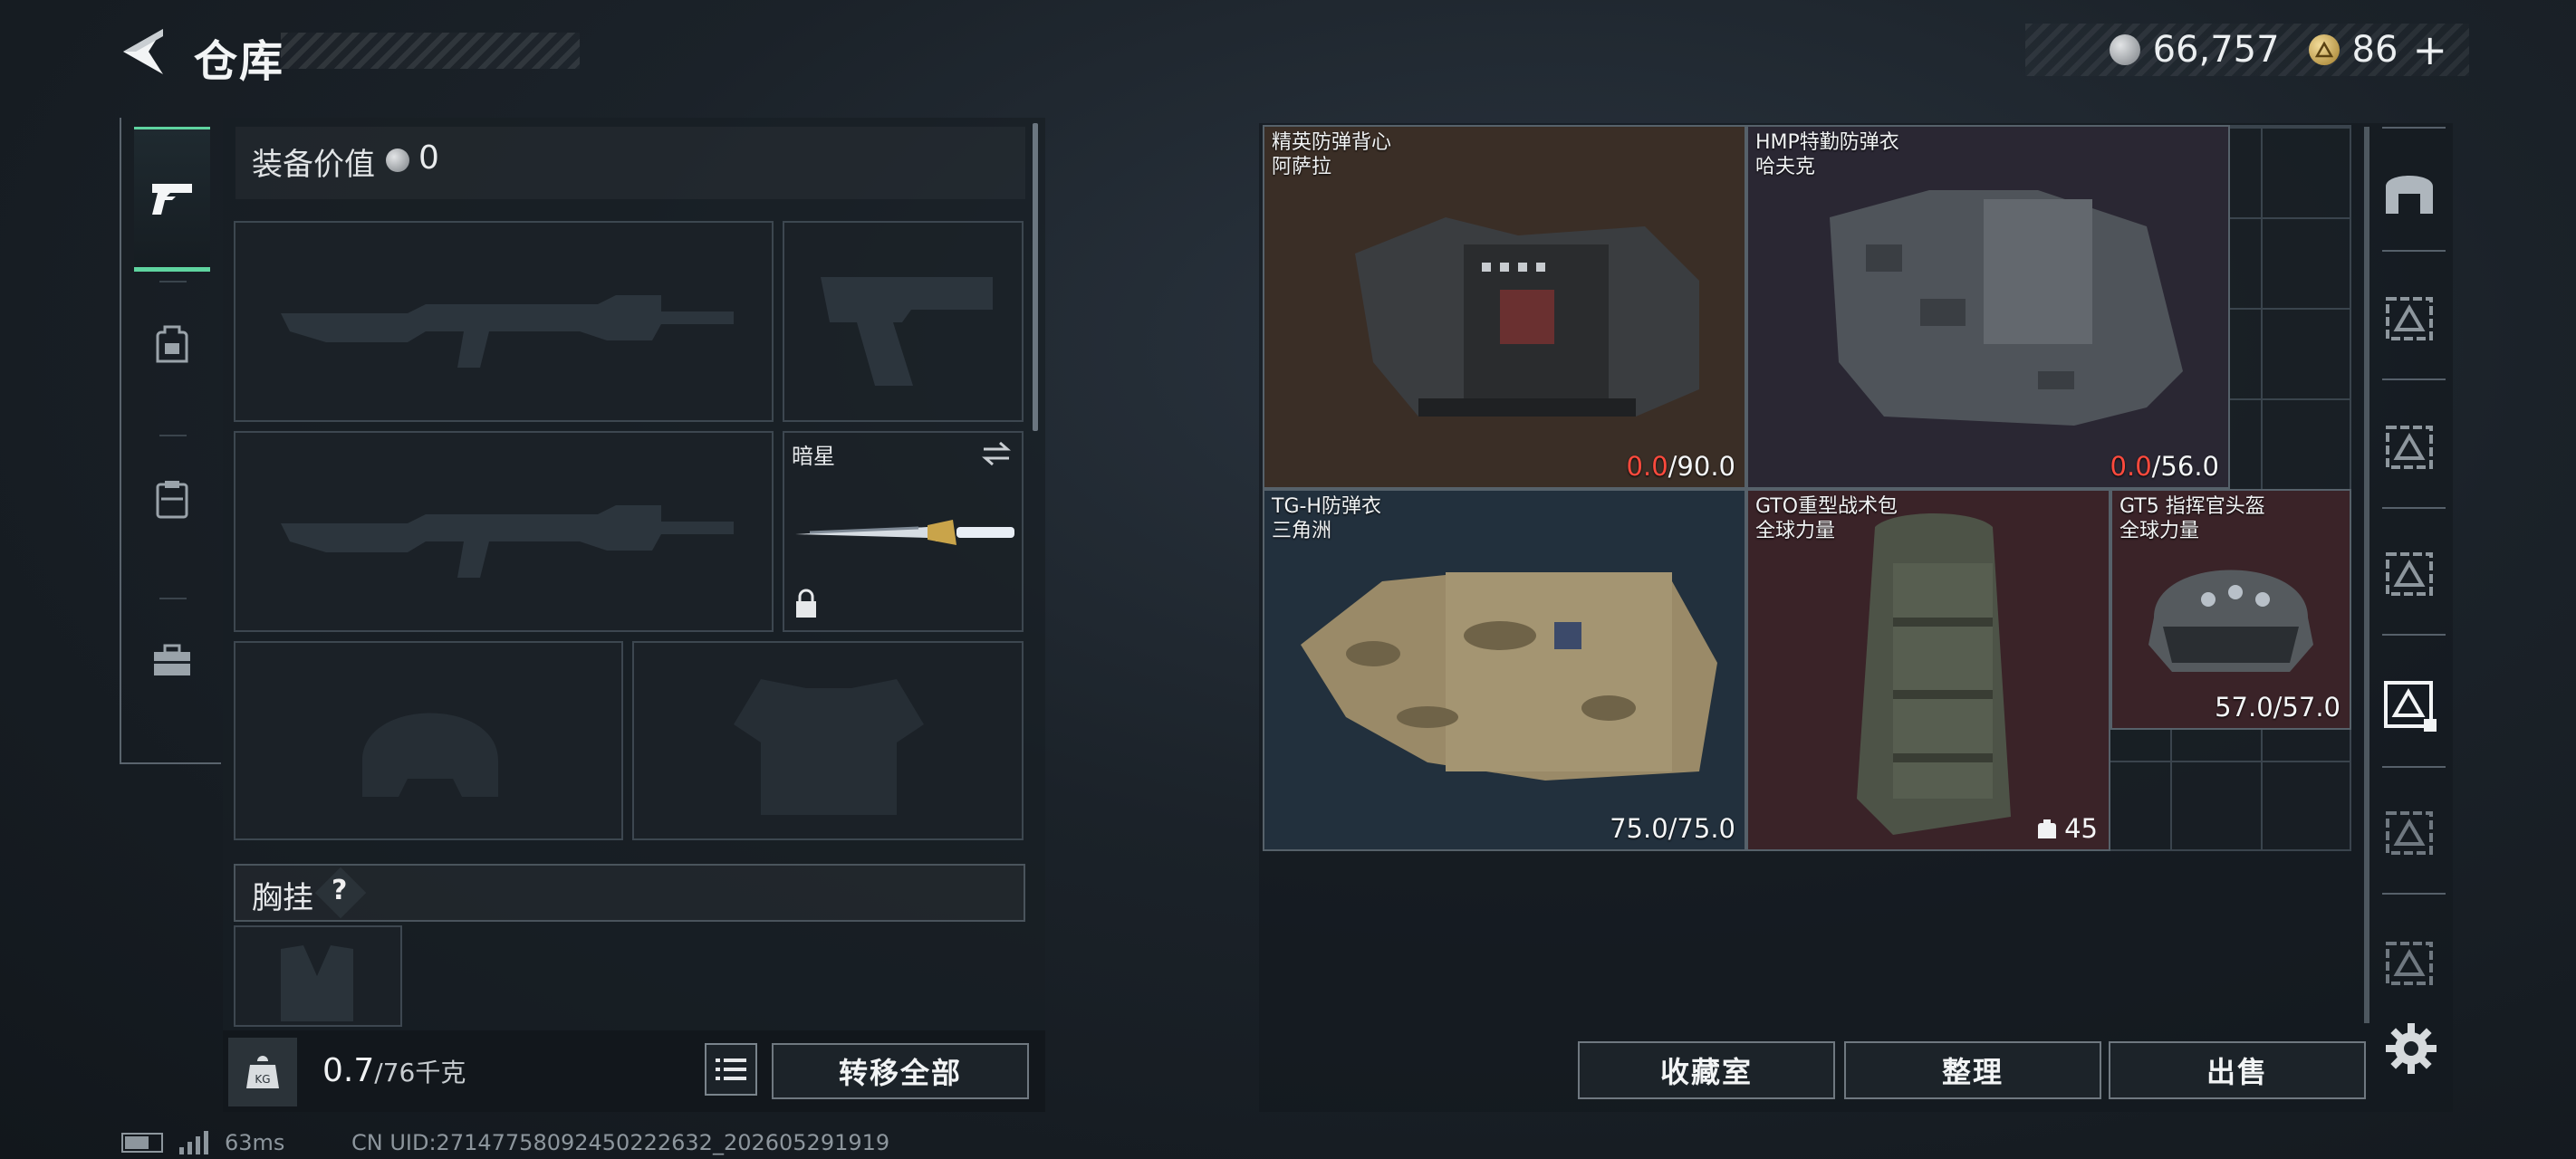  Describe the element at coordinates (430, 755) in the screenshot. I see `helmet-silhouette-icon` at that location.